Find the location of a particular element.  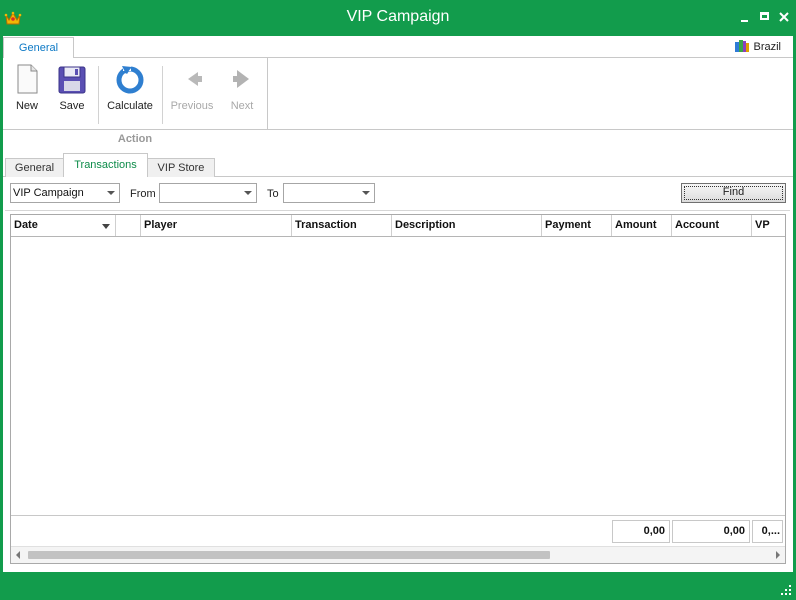

column-header-amount: Amount is located at coordinates (642, 225).